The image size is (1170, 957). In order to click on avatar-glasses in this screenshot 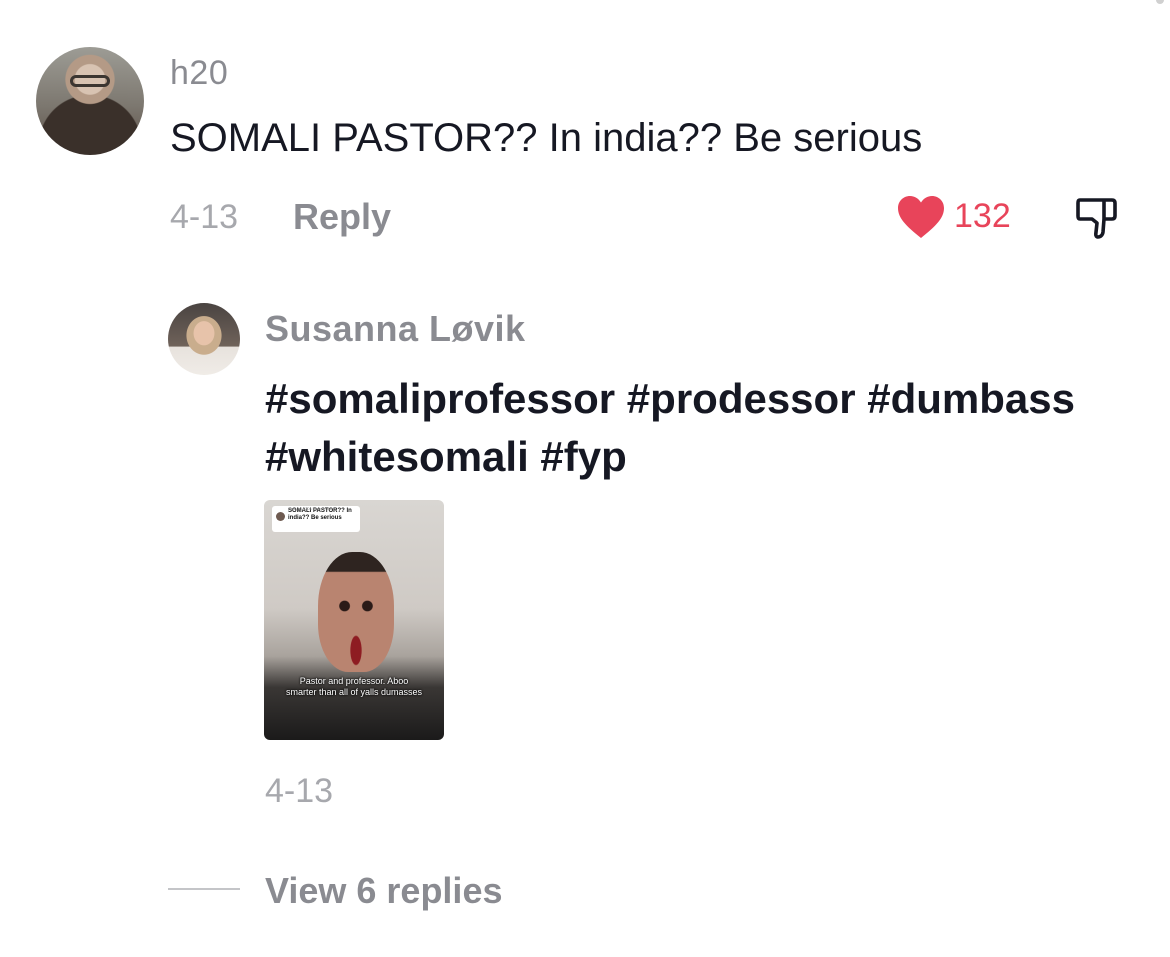, I will do `click(90, 81)`.